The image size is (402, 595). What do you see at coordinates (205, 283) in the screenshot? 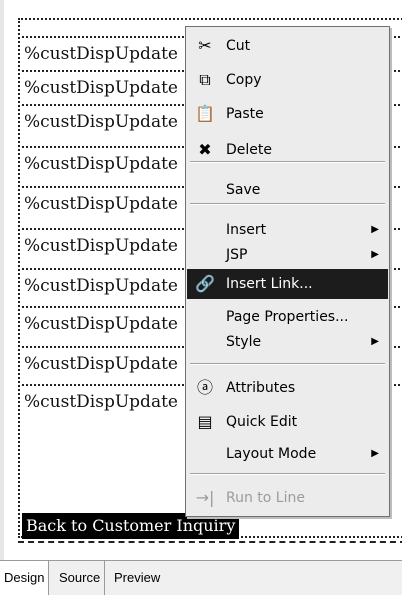
I see `link-icon: 🔗` at bounding box center [205, 283].